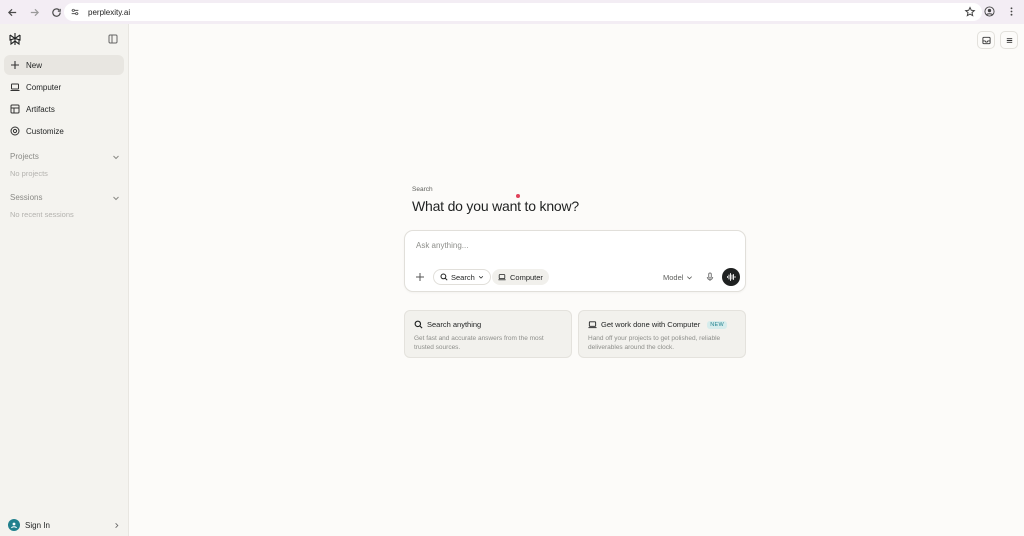 The width and height of the screenshot is (1024, 536). I want to click on new-badge: NEW, so click(717, 324).